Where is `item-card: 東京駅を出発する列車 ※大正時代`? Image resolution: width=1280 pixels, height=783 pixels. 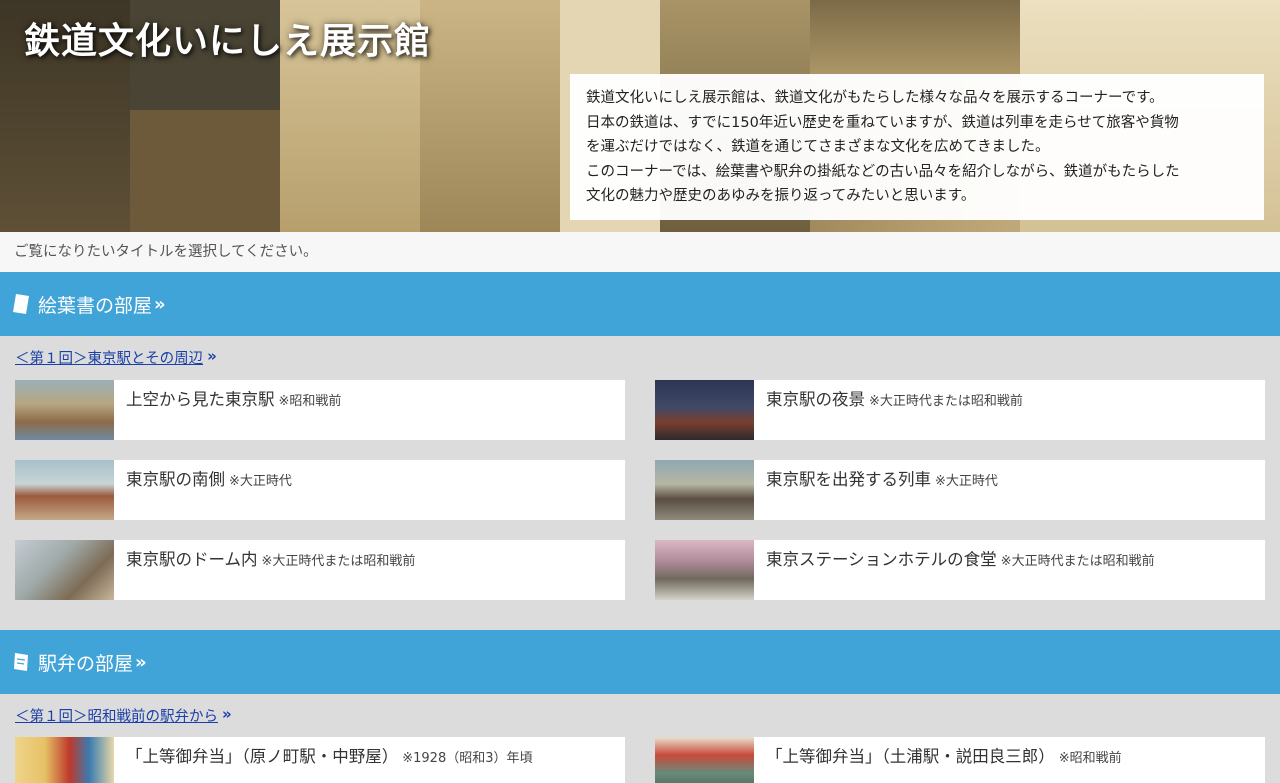 item-card: 東京駅を出発する列車 ※大正時代 is located at coordinates (960, 490).